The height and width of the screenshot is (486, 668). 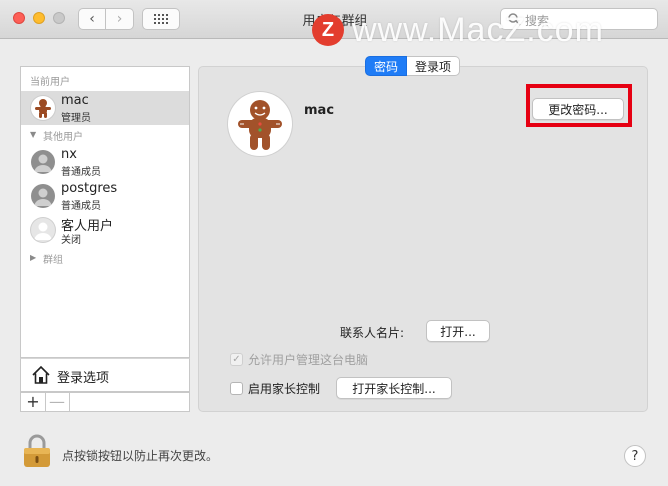 I want to click on contact-card-label: 联系人名片:, so click(x=372, y=333).